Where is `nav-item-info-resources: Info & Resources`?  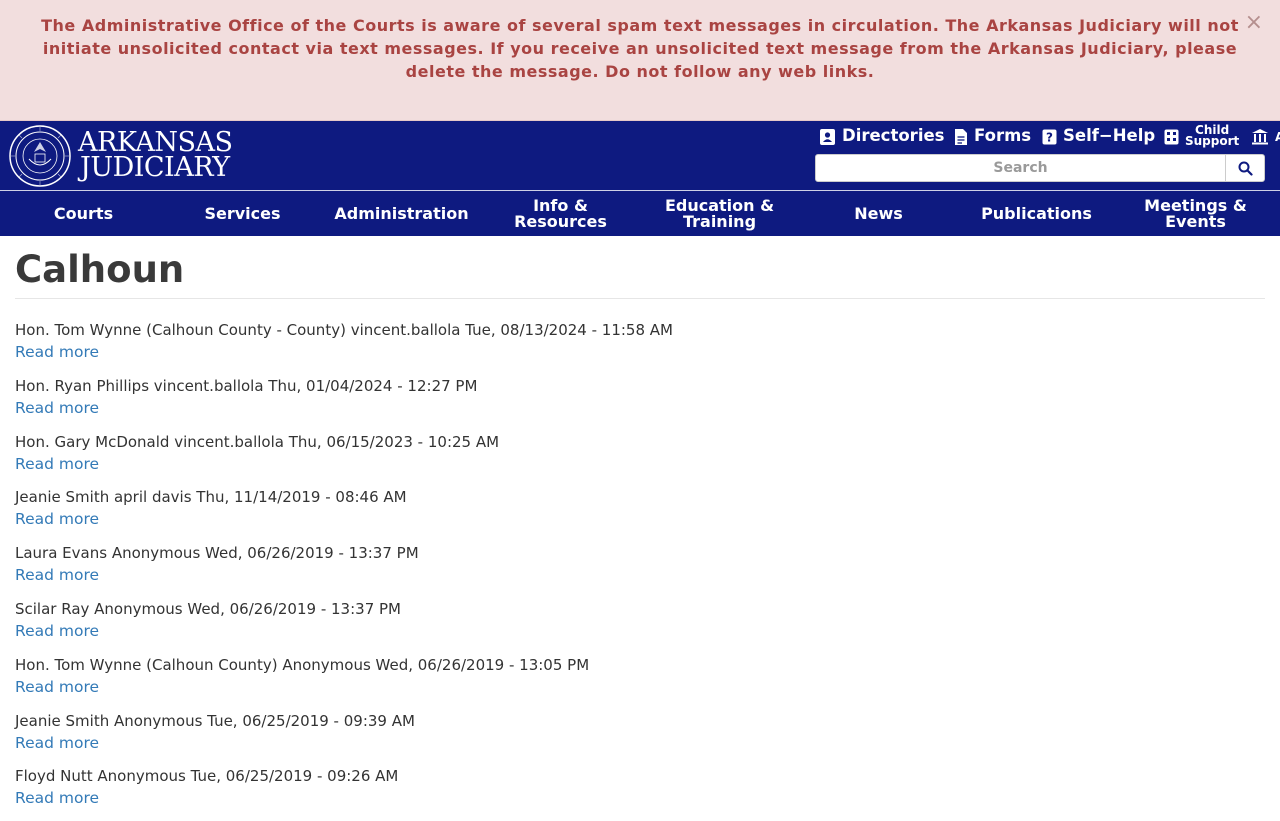 nav-item-info-resources: Info & Resources is located at coordinates (560, 213).